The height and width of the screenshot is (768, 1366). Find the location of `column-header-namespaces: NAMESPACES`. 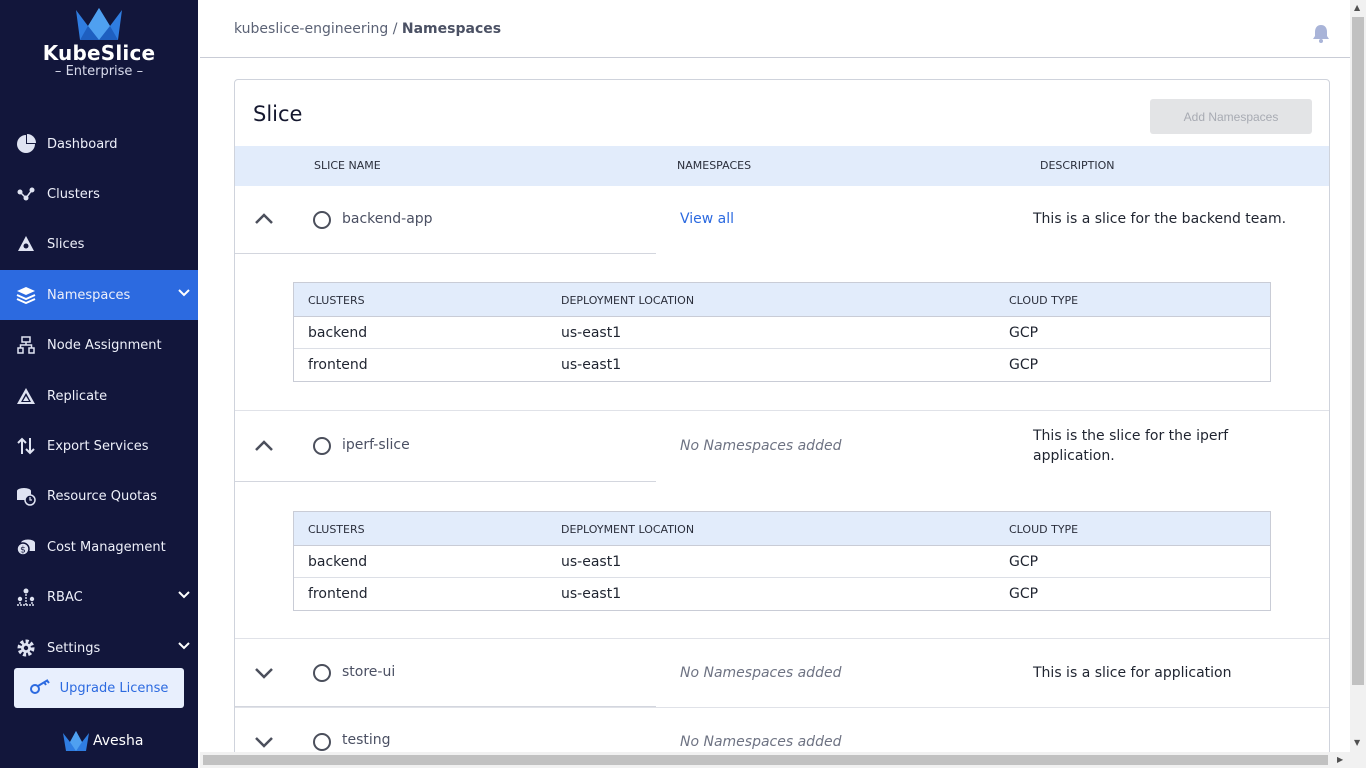

column-header-namespaces: NAMESPACES is located at coordinates (714, 165).